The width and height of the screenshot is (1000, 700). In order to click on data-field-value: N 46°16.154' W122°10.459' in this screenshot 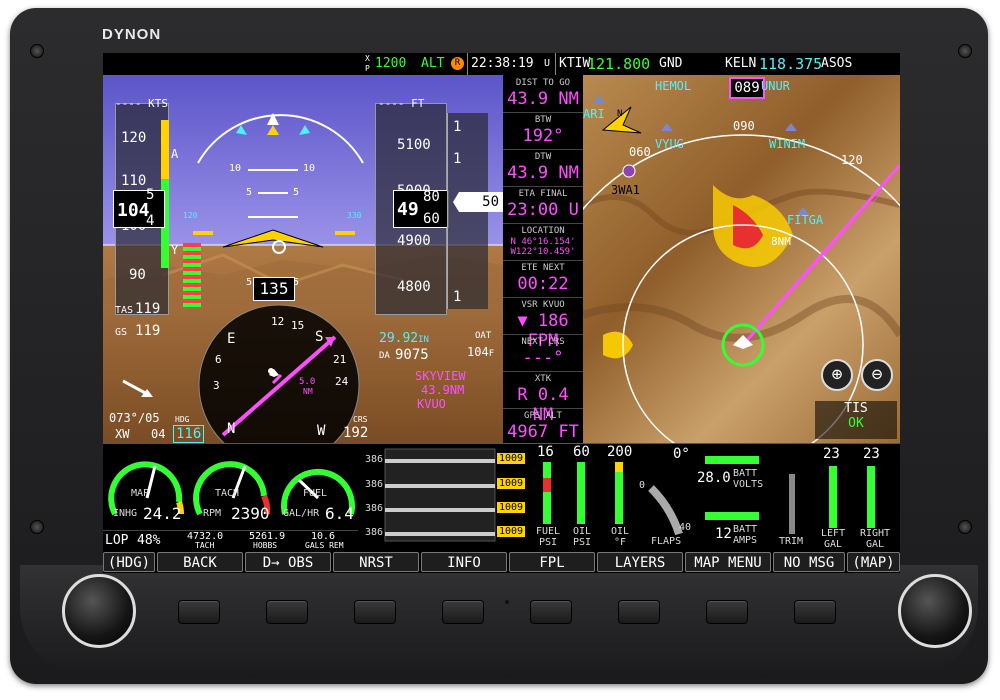, I will do `click(543, 247)`.